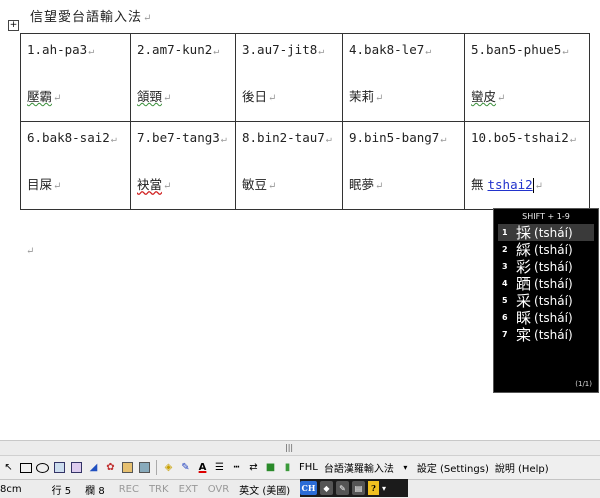 The height and width of the screenshot is (498, 600). I want to click on status-column: 欄 8, so click(95, 491).